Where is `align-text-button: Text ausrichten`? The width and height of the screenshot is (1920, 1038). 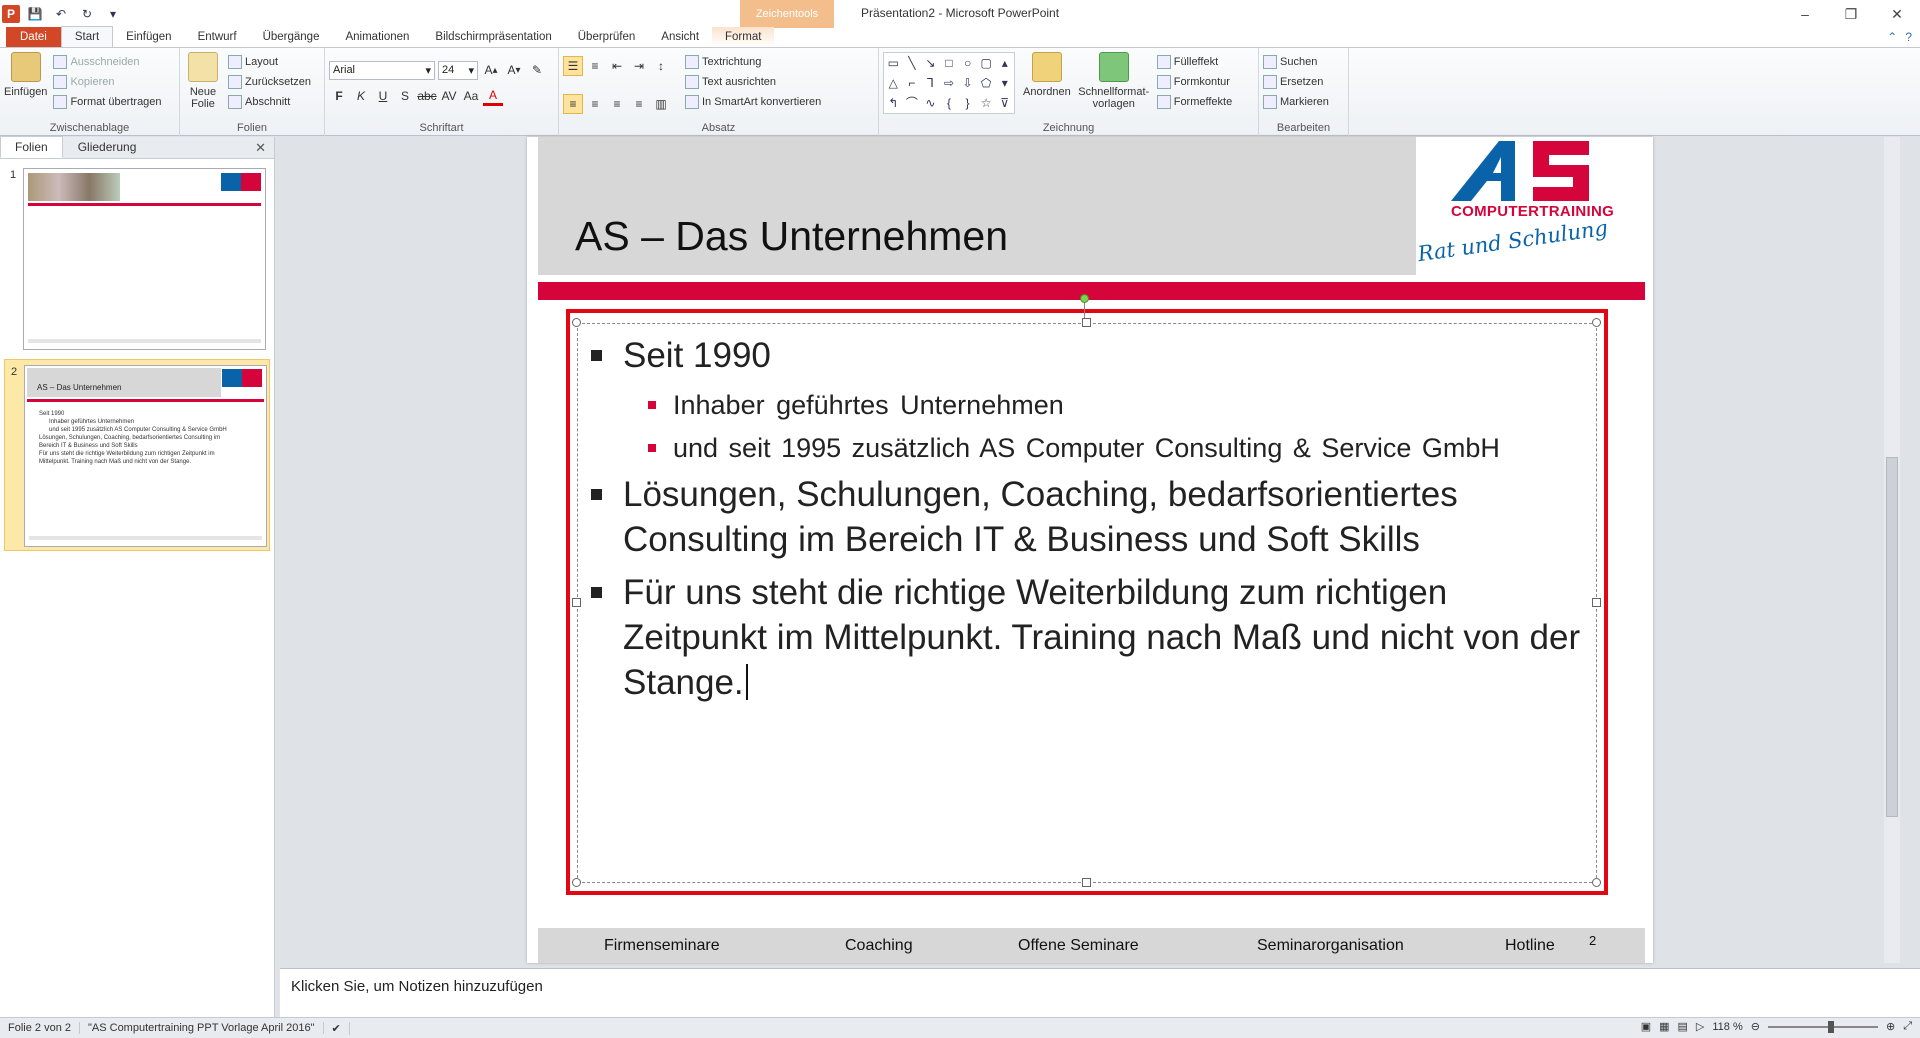 align-text-button: Text ausrichten is located at coordinates (753, 82).